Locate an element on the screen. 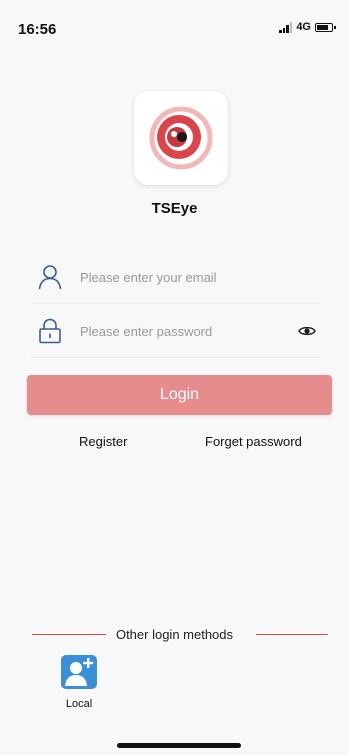 The width and height of the screenshot is (349, 755). add-user-icon is located at coordinates (79, 672).